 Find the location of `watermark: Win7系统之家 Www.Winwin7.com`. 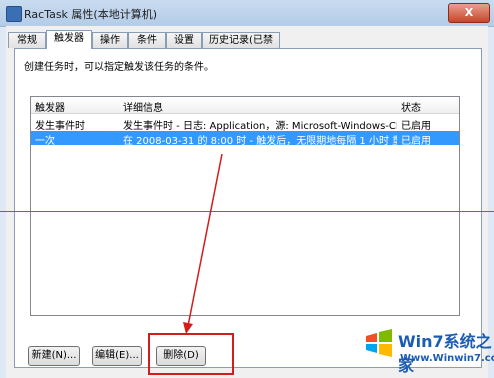

watermark: Win7系统之家 Www.Winwin7.com is located at coordinates (427, 348).